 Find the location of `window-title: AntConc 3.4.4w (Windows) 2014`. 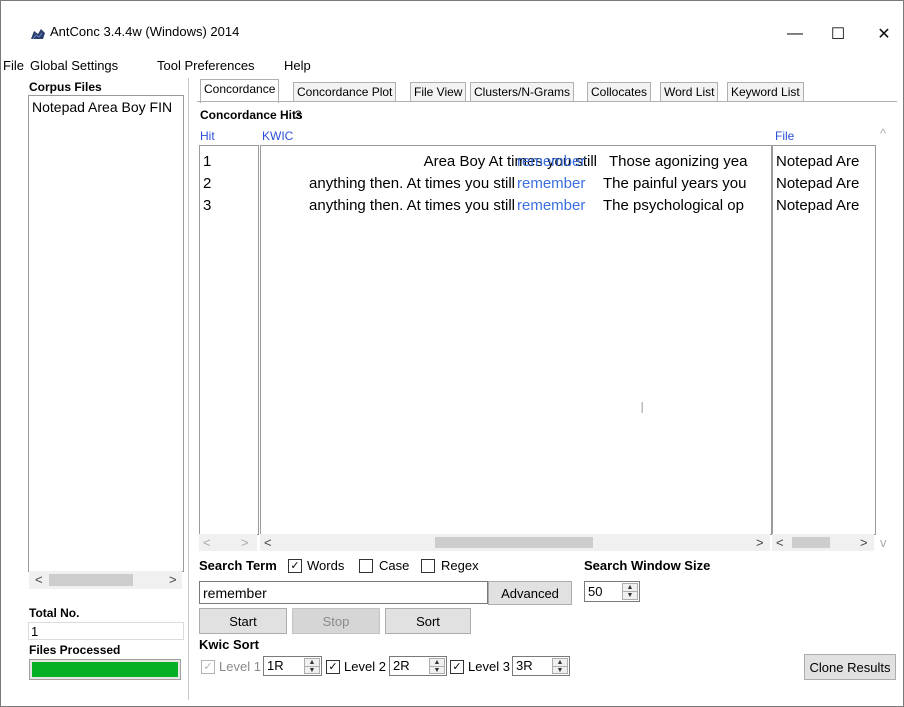

window-title: AntConc 3.4.4w (Windows) 2014 is located at coordinates (145, 31).